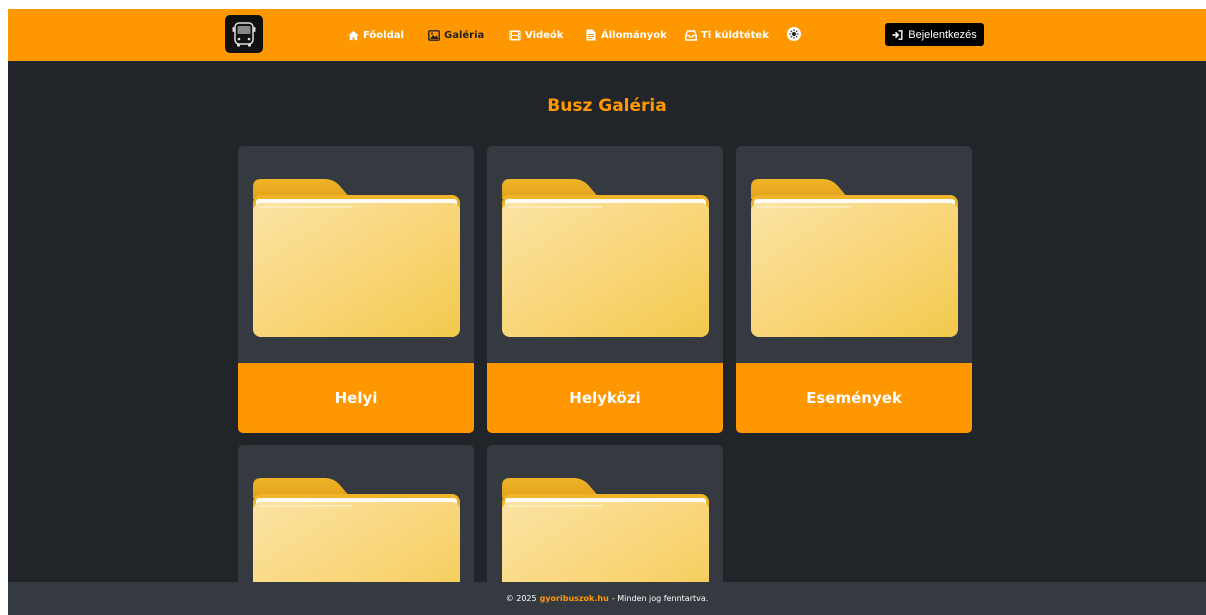 The width and height of the screenshot is (1206, 615). I want to click on footer-copyright: © 2025, so click(521, 598).